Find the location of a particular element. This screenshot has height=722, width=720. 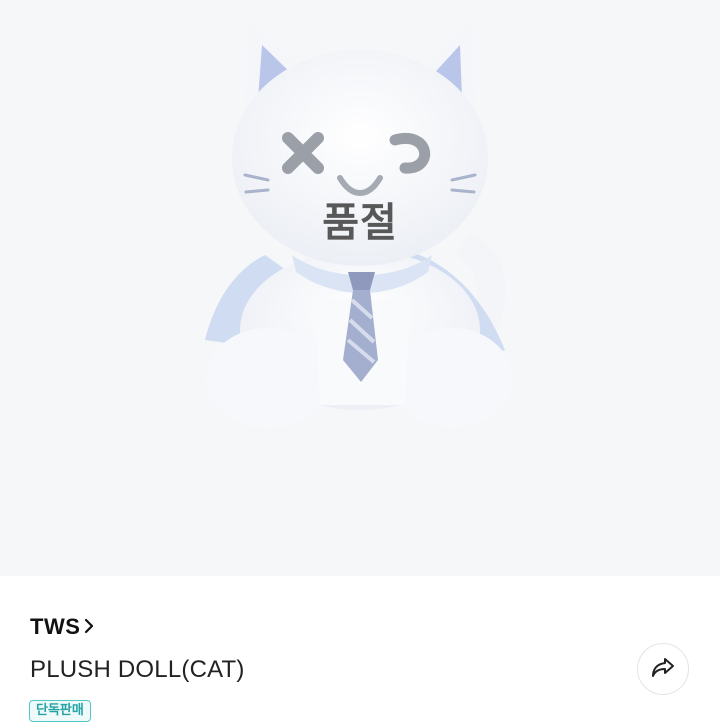

share-button is located at coordinates (663, 669).